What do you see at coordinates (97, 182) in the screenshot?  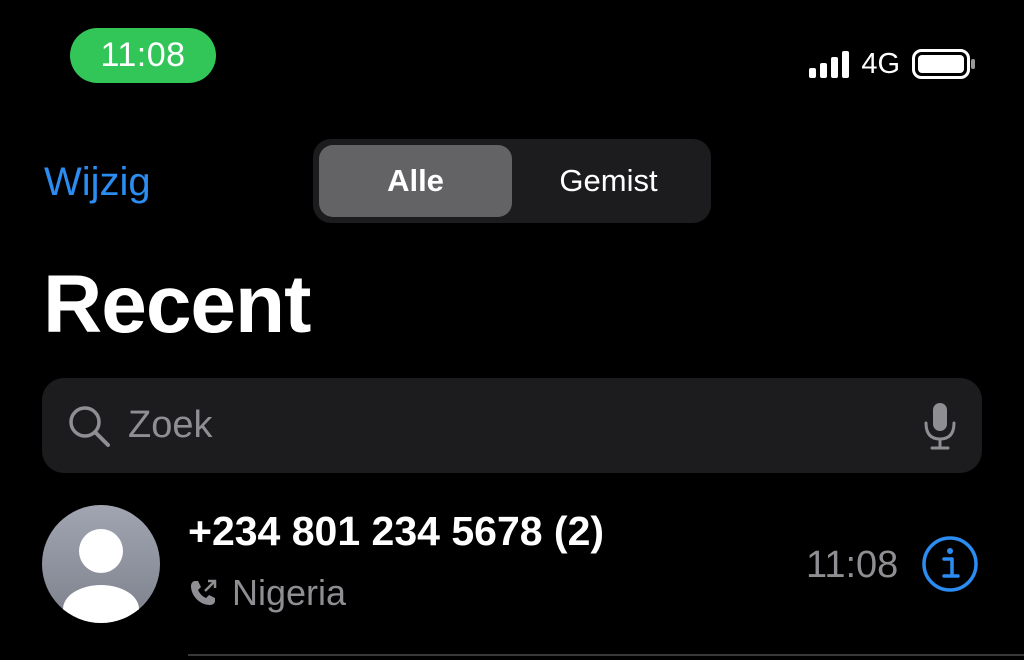 I see `edit-button: Wijzig` at bounding box center [97, 182].